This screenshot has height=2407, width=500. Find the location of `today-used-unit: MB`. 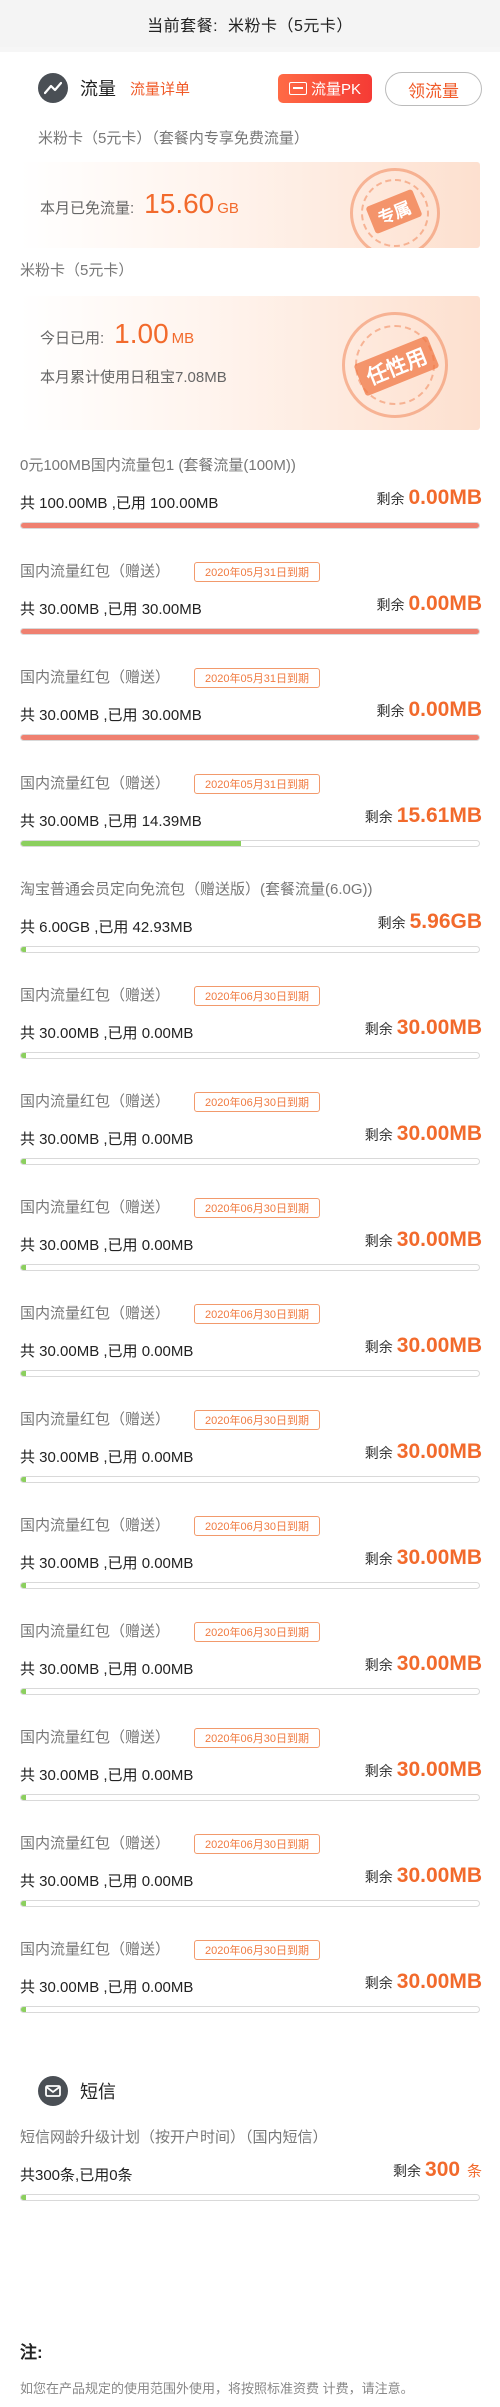

today-used-unit: MB is located at coordinates (183, 338).